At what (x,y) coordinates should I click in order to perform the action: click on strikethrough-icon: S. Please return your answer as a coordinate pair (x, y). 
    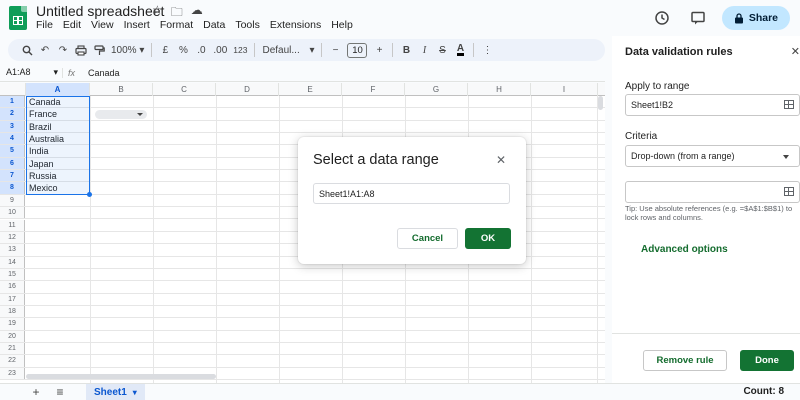
    Looking at the image, I should click on (442, 50).